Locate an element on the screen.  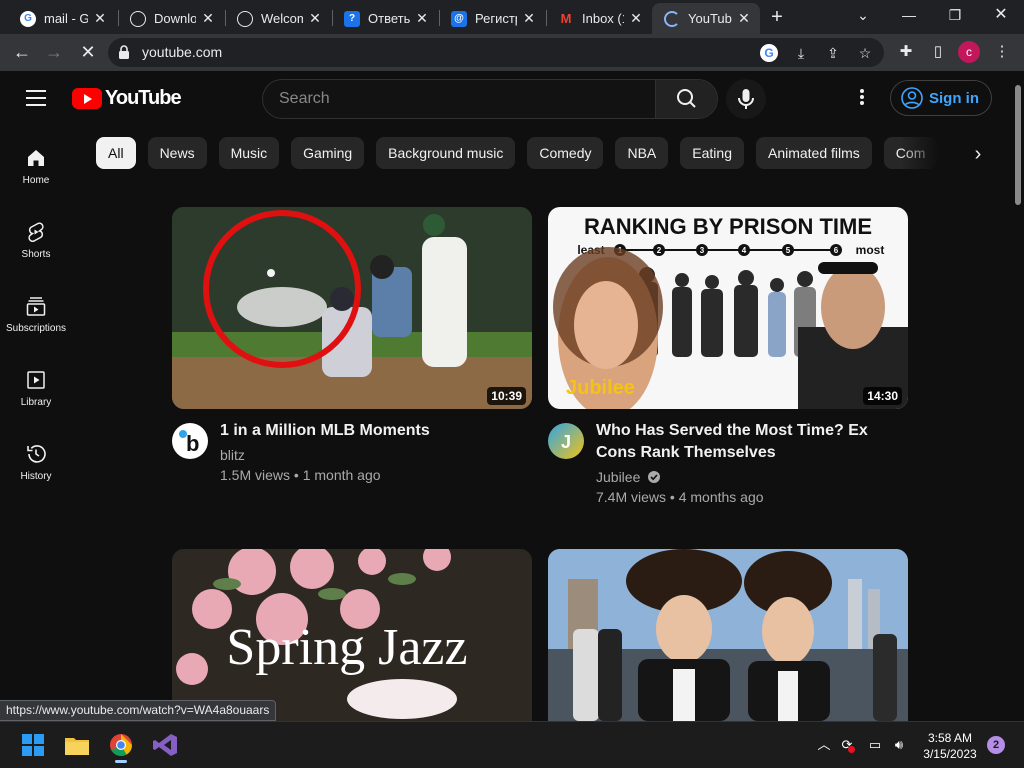
chrome-logo-icon is located at coordinates (121, 745).